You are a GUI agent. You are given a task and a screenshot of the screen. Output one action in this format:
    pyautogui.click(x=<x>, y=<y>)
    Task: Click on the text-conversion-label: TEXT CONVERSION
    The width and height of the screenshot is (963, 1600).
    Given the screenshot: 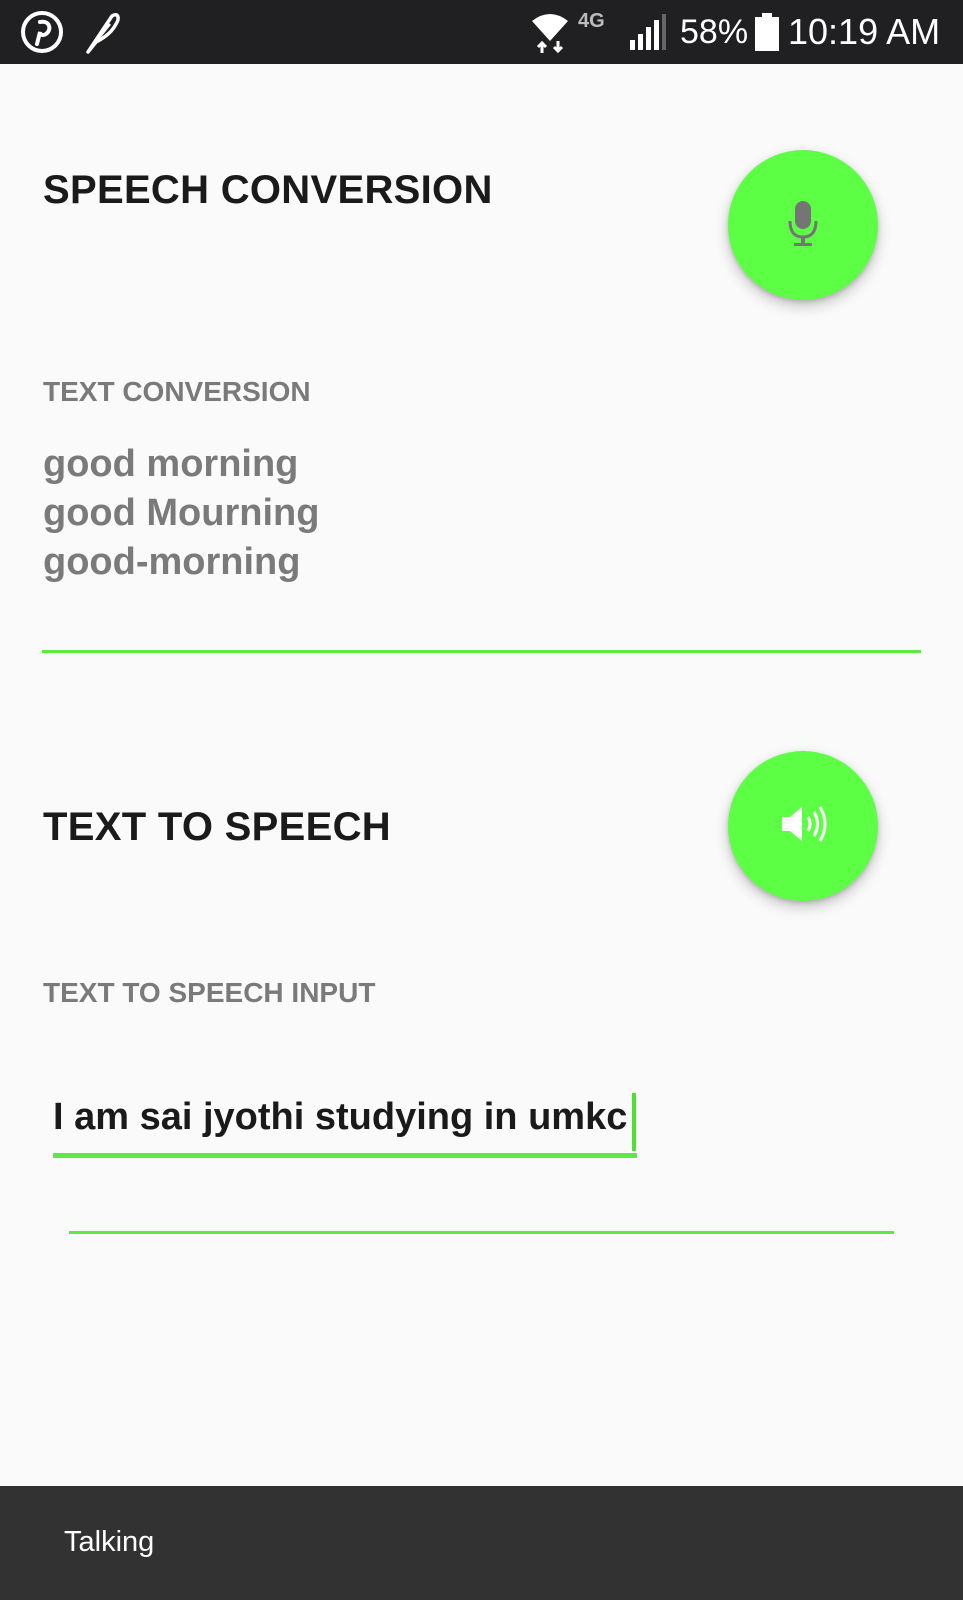 What is the action you would take?
    pyautogui.click(x=177, y=391)
    